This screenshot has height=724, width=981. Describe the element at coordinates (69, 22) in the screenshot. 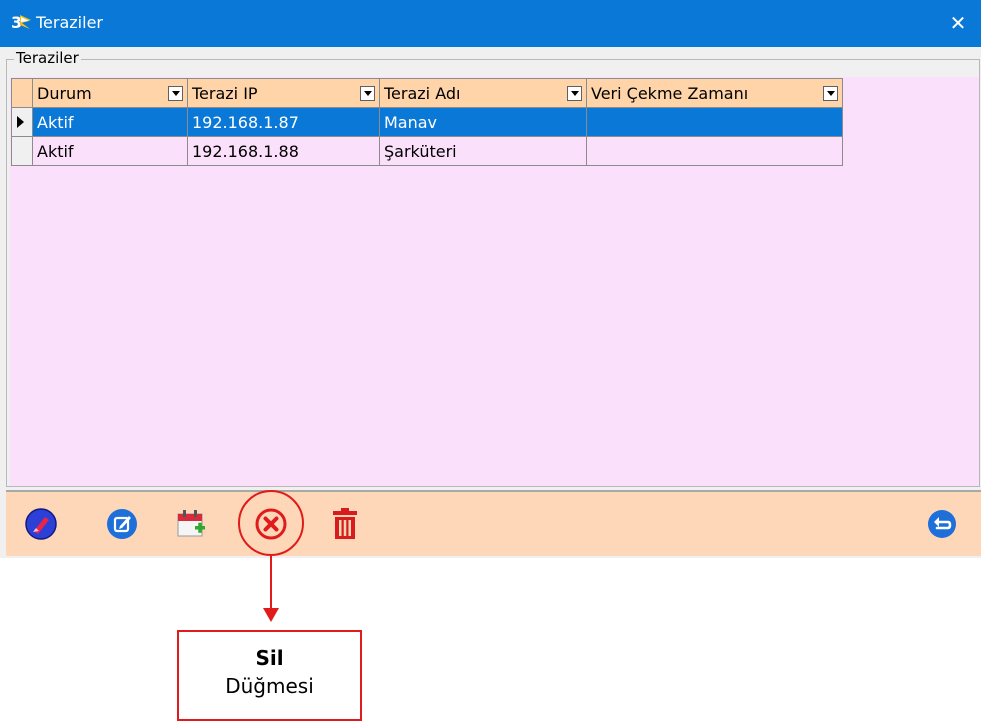

I see `window-title: Teraziler` at that location.